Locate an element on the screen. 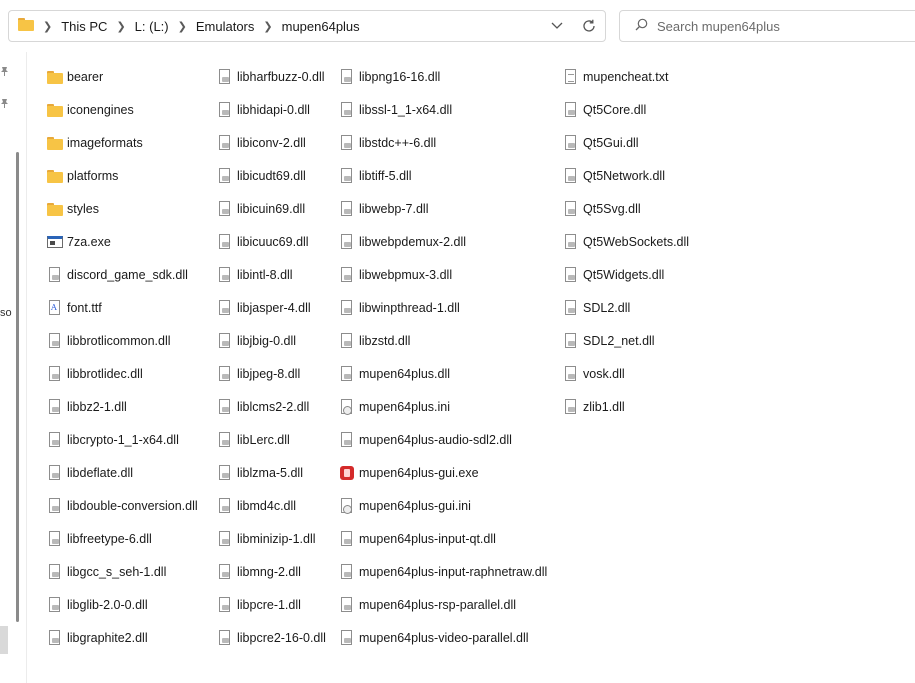 The width and height of the screenshot is (915, 683). file-item: Qt5Gui.dll is located at coordinates (601, 143).